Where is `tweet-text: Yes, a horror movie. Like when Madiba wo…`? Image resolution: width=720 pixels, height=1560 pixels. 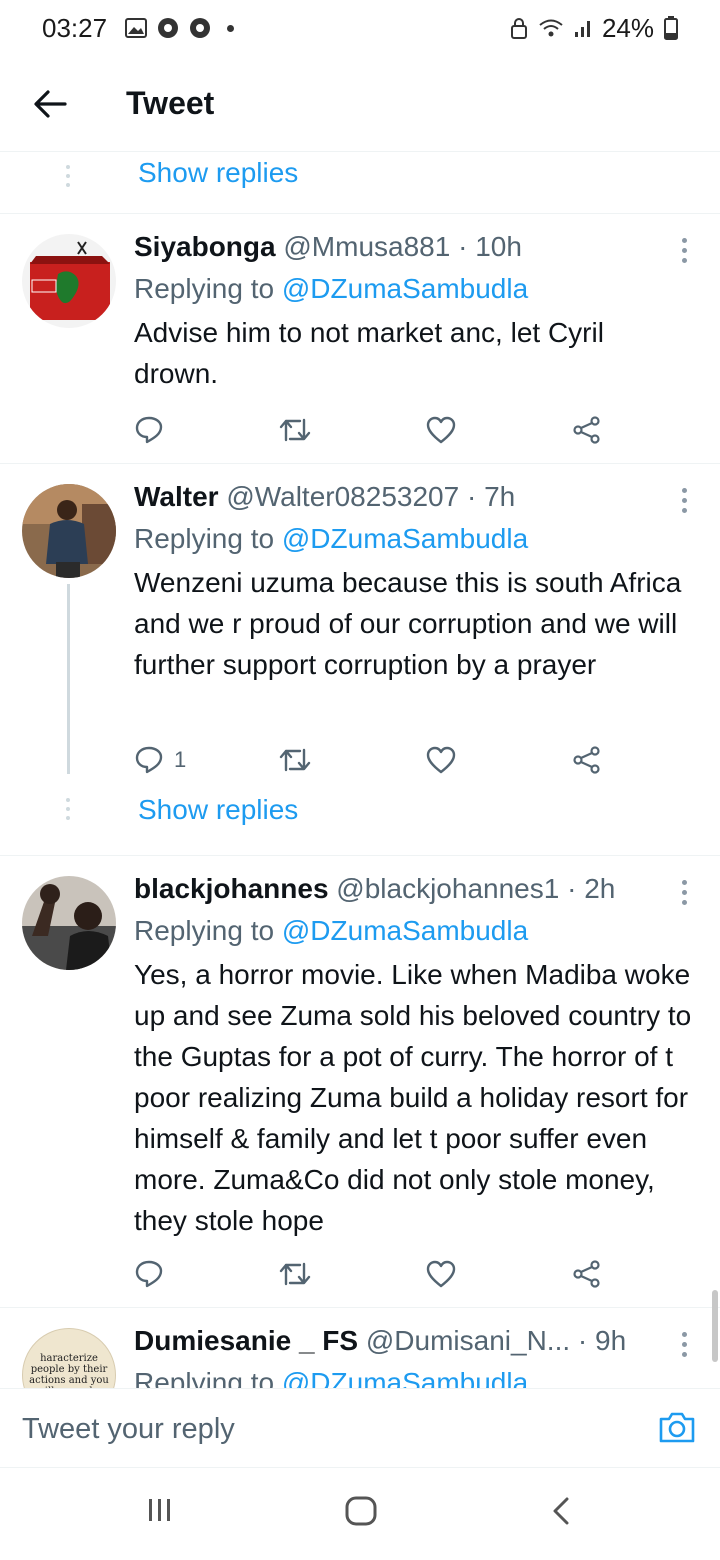
tweet-text: Yes, a horror movie. Like when Madiba wo… is located at coordinates (413, 1097).